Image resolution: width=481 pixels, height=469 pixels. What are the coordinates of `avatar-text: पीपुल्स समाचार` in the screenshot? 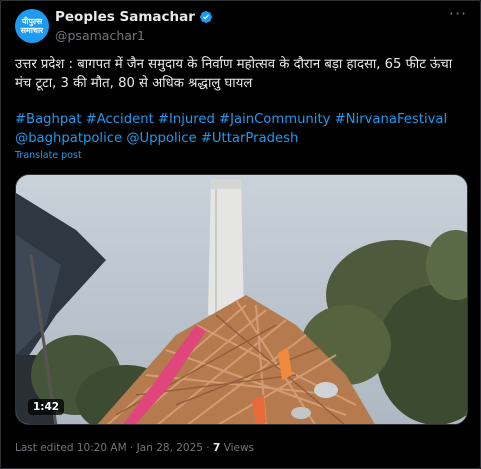 It's located at (32, 26).